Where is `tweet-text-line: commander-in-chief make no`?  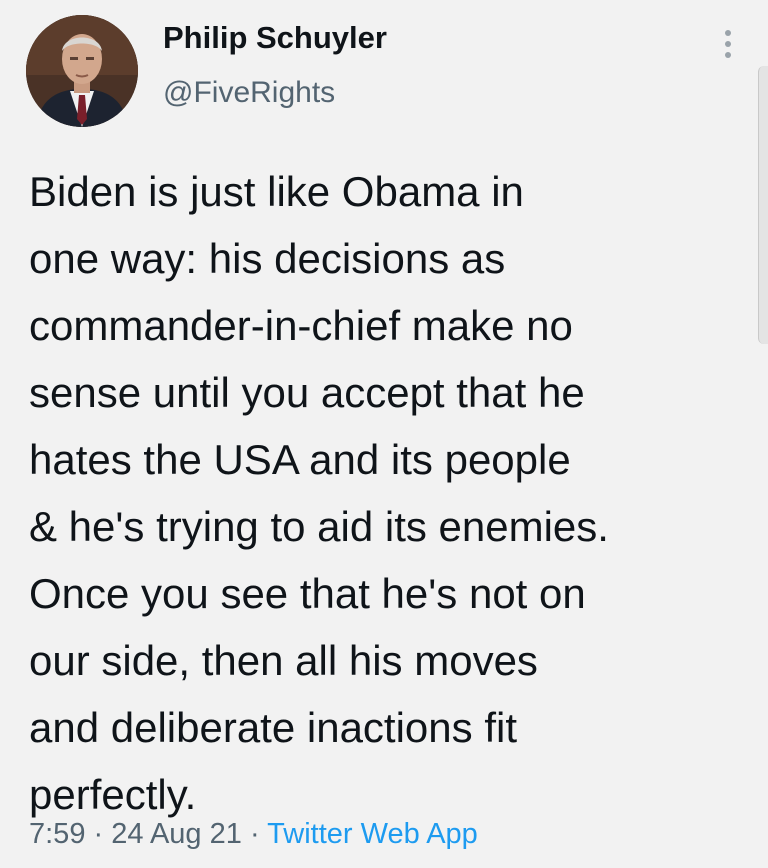
tweet-text-line: commander-in-chief make no is located at coordinates (301, 325).